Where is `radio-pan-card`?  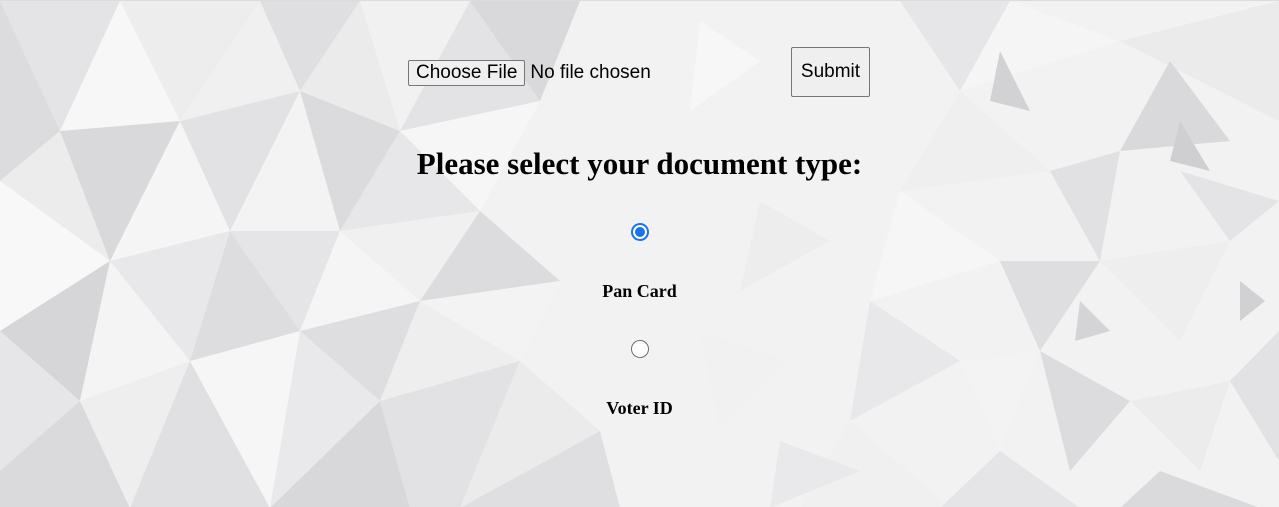
radio-pan-card is located at coordinates (640, 232).